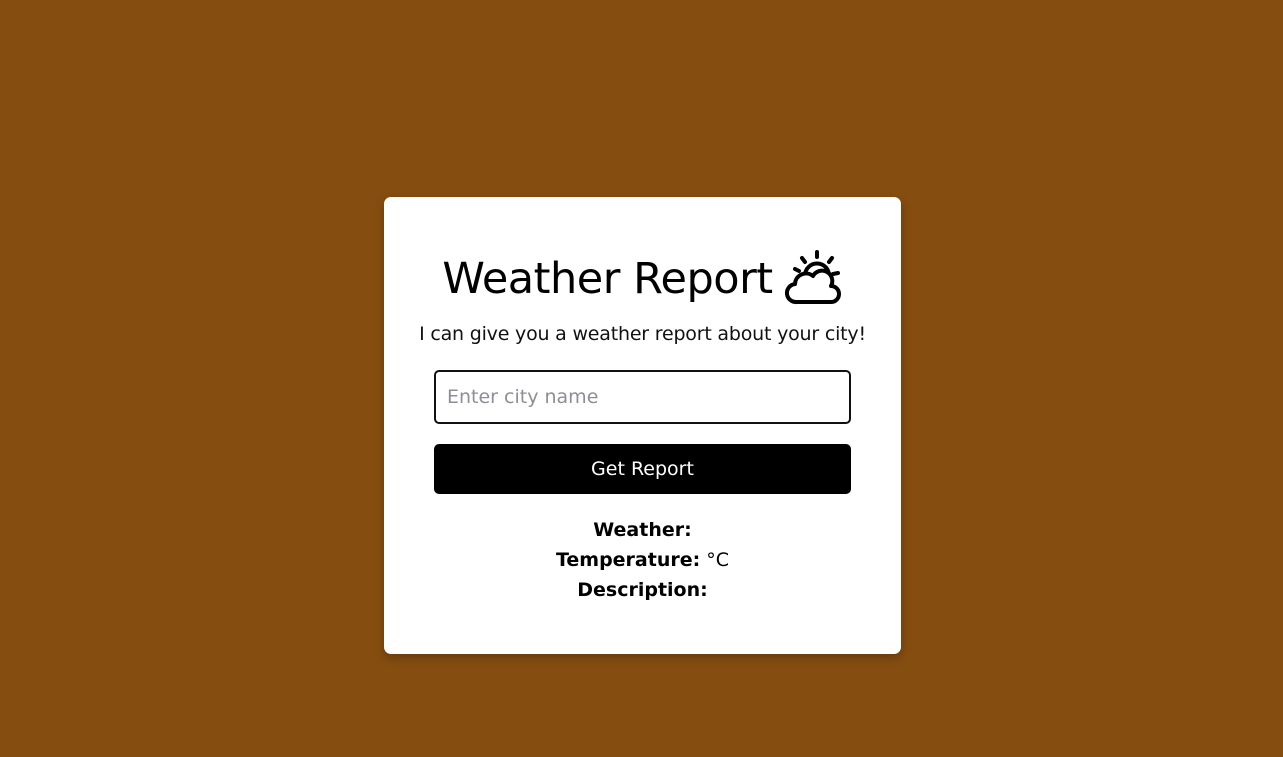  I want to click on weather-label: Weather:, so click(642, 530).